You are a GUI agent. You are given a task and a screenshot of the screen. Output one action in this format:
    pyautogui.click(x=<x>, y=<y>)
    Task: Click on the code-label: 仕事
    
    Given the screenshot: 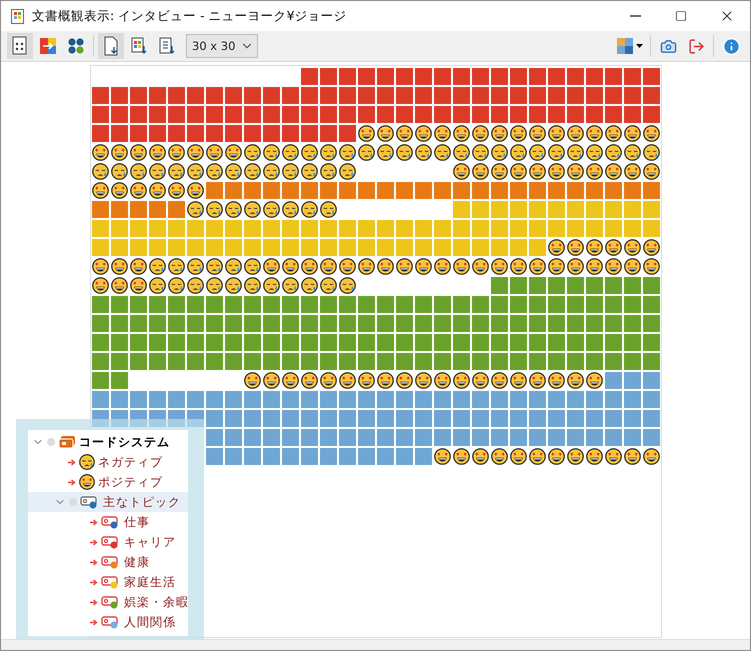 What is the action you would take?
    pyautogui.click(x=137, y=522)
    